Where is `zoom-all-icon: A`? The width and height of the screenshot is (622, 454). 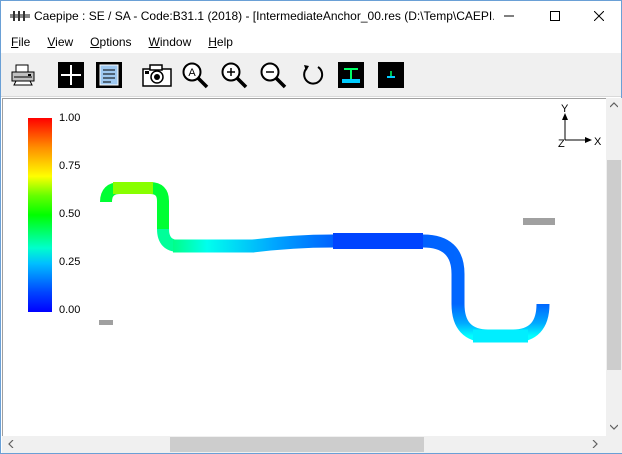
zoom-all-icon: A is located at coordinates (195, 75).